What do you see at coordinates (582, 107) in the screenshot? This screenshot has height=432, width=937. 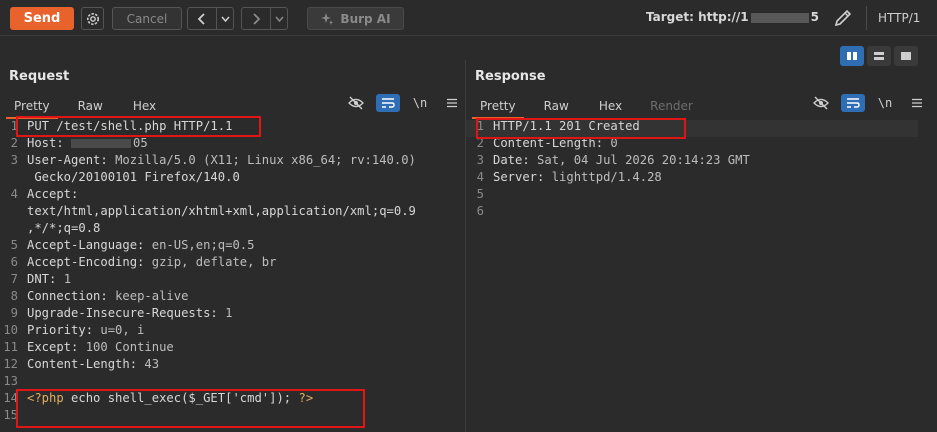 I see `response-tabs: Pretty Raw Hex Render` at bounding box center [582, 107].